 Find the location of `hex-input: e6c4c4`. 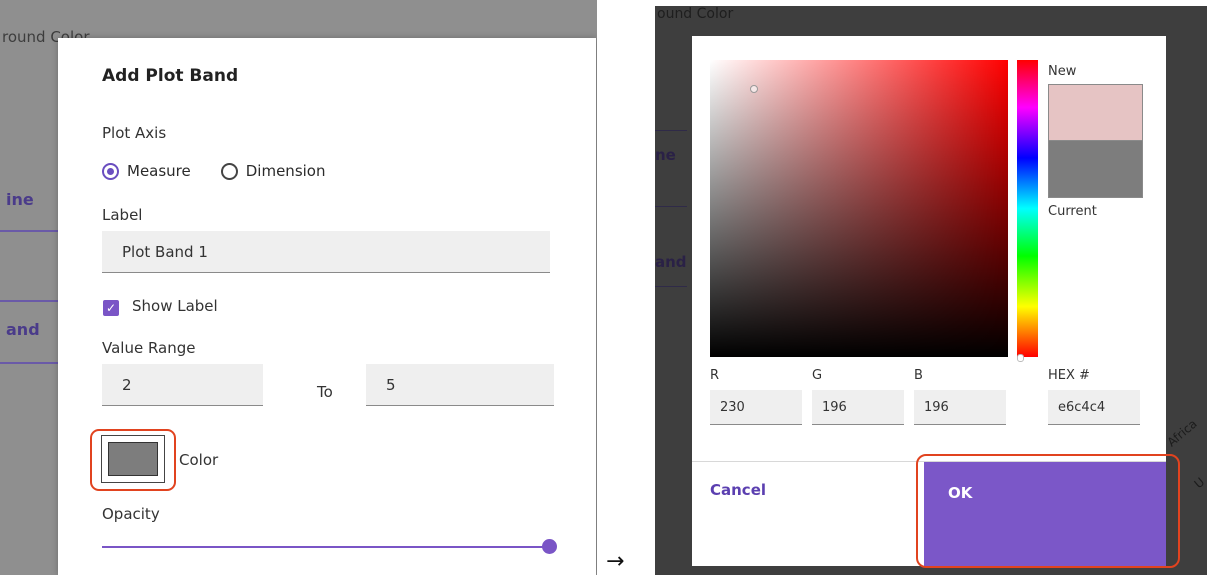

hex-input: e6c4c4 is located at coordinates (1094, 407).